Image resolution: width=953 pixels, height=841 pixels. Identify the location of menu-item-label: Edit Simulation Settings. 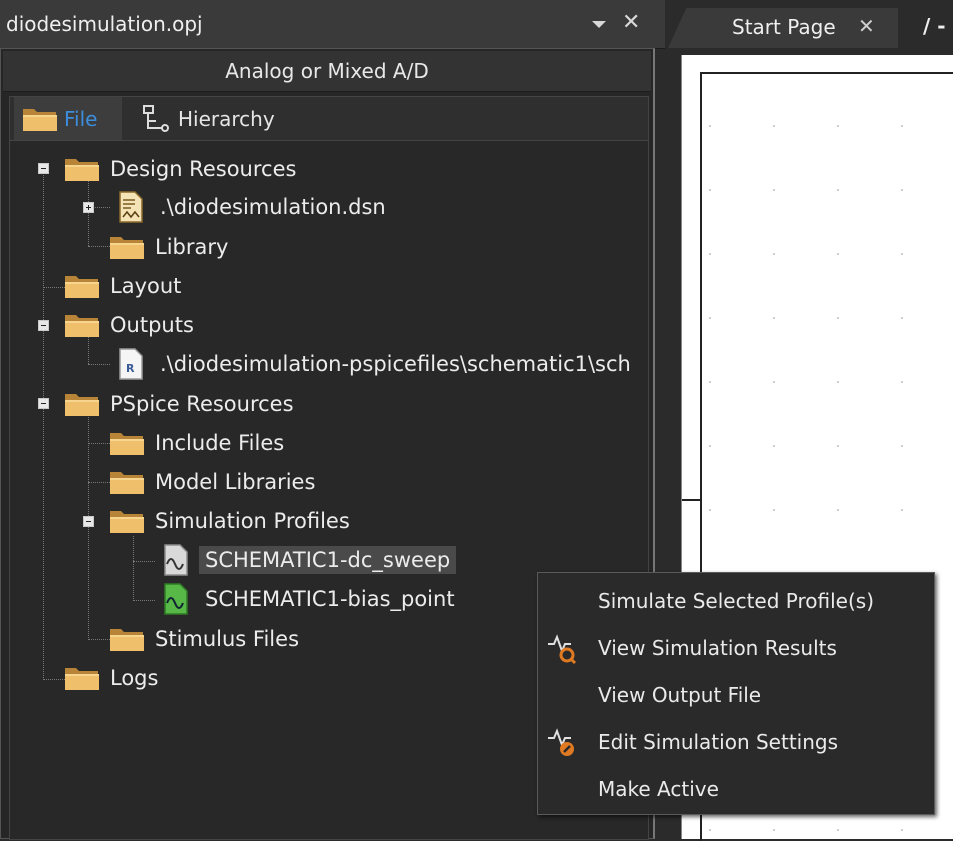
(718, 742).